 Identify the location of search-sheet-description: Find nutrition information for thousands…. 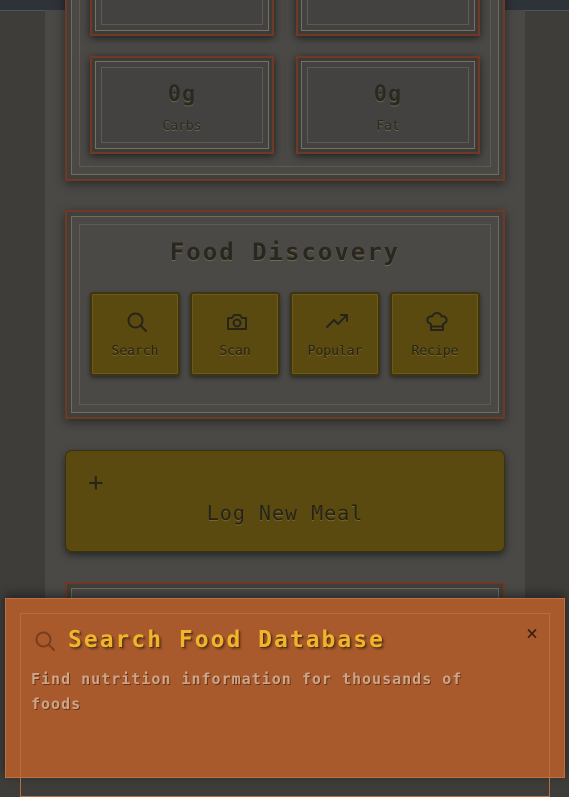
(247, 691).